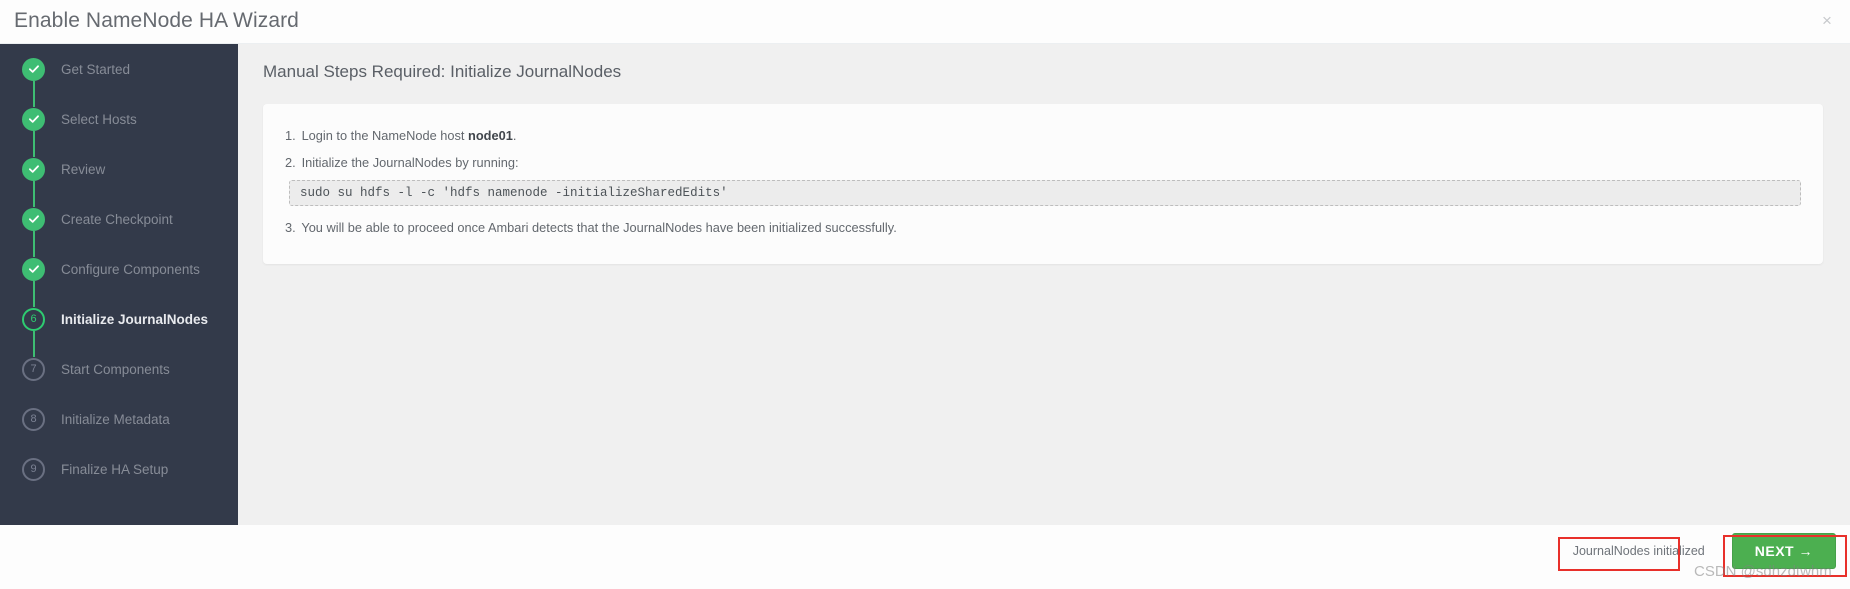 This screenshot has width=1850, height=589. I want to click on sidebar-step-create-checkpoint: Create Checkpoint, so click(119, 225).